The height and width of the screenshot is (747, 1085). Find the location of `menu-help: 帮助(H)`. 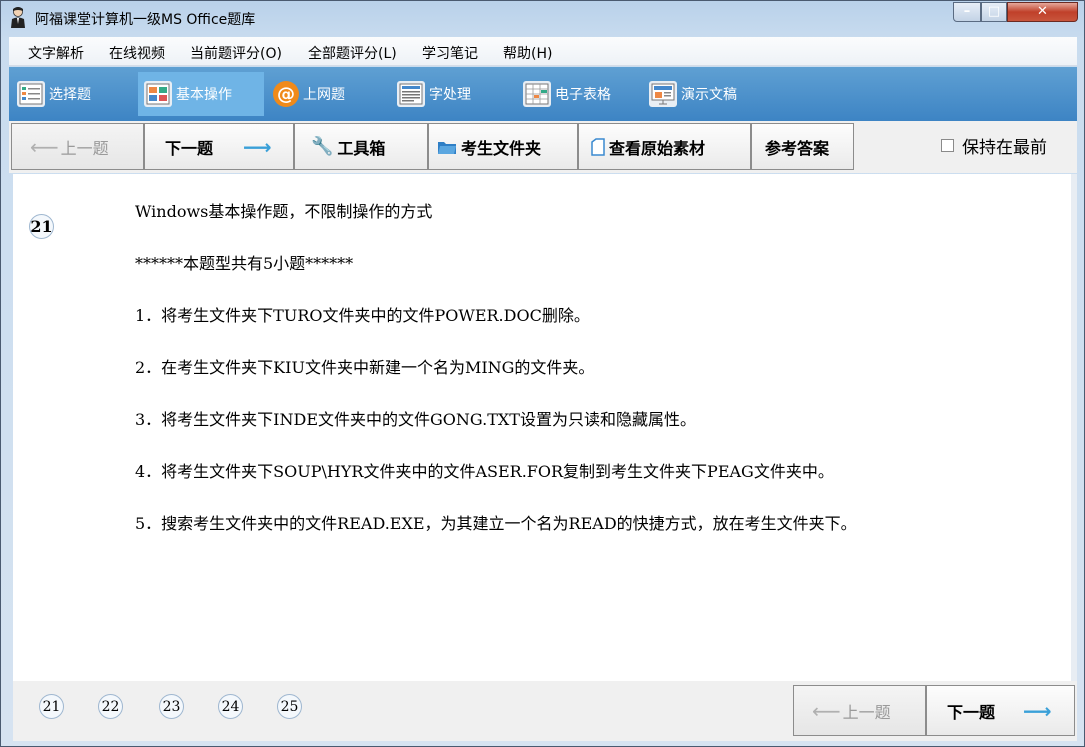

menu-help: 帮助(H) is located at coordinates (527, 53).